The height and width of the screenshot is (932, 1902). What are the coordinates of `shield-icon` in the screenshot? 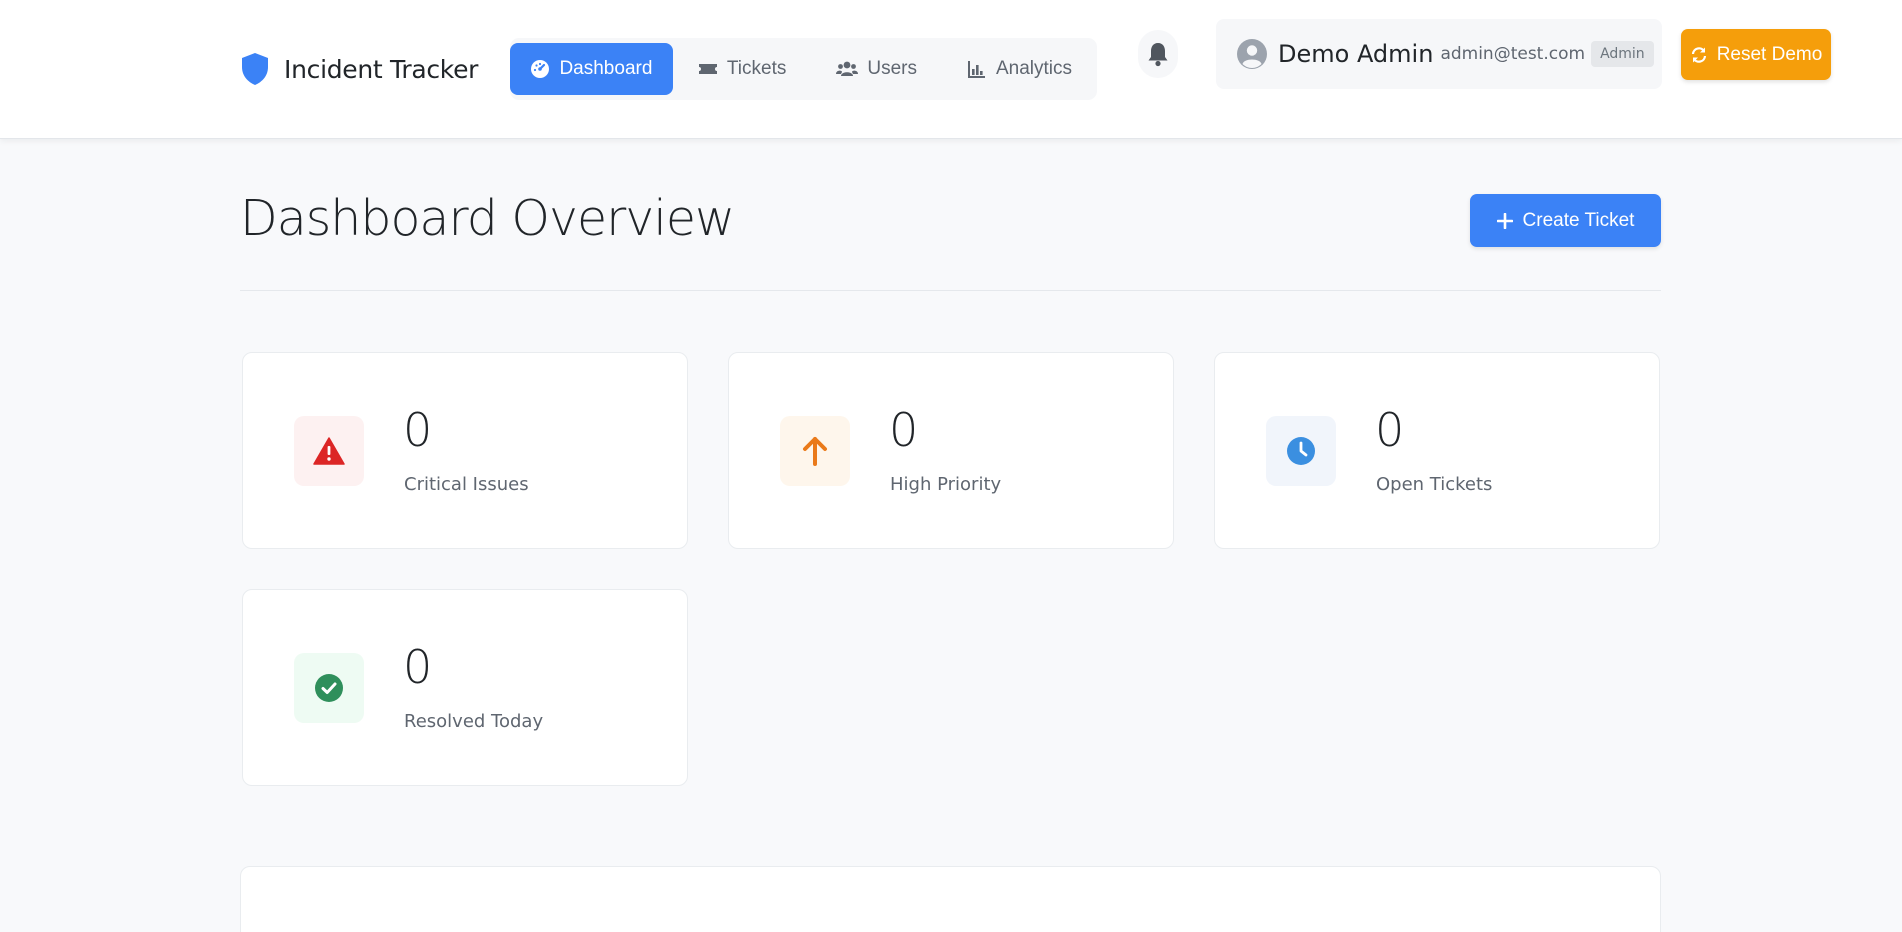 It's located at (255, 69).